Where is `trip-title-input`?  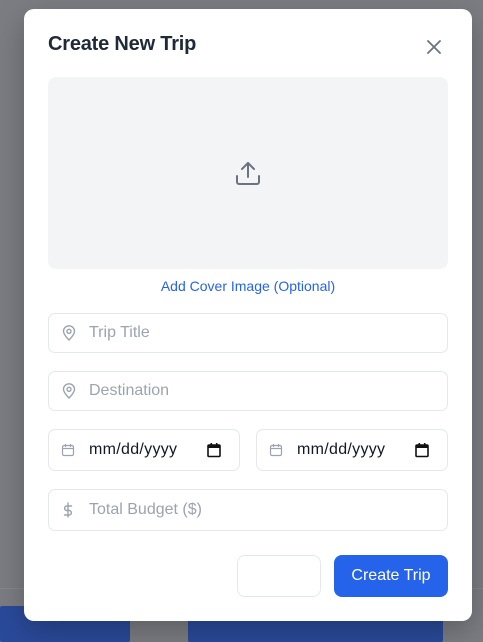 trip-title-input is located at coordinates (248, 333).